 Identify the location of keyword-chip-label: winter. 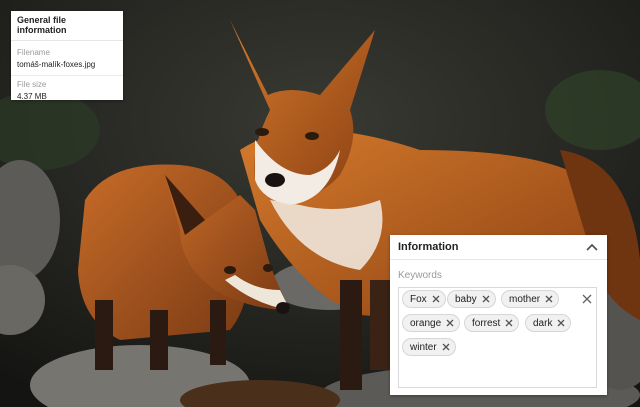
(423, 347).